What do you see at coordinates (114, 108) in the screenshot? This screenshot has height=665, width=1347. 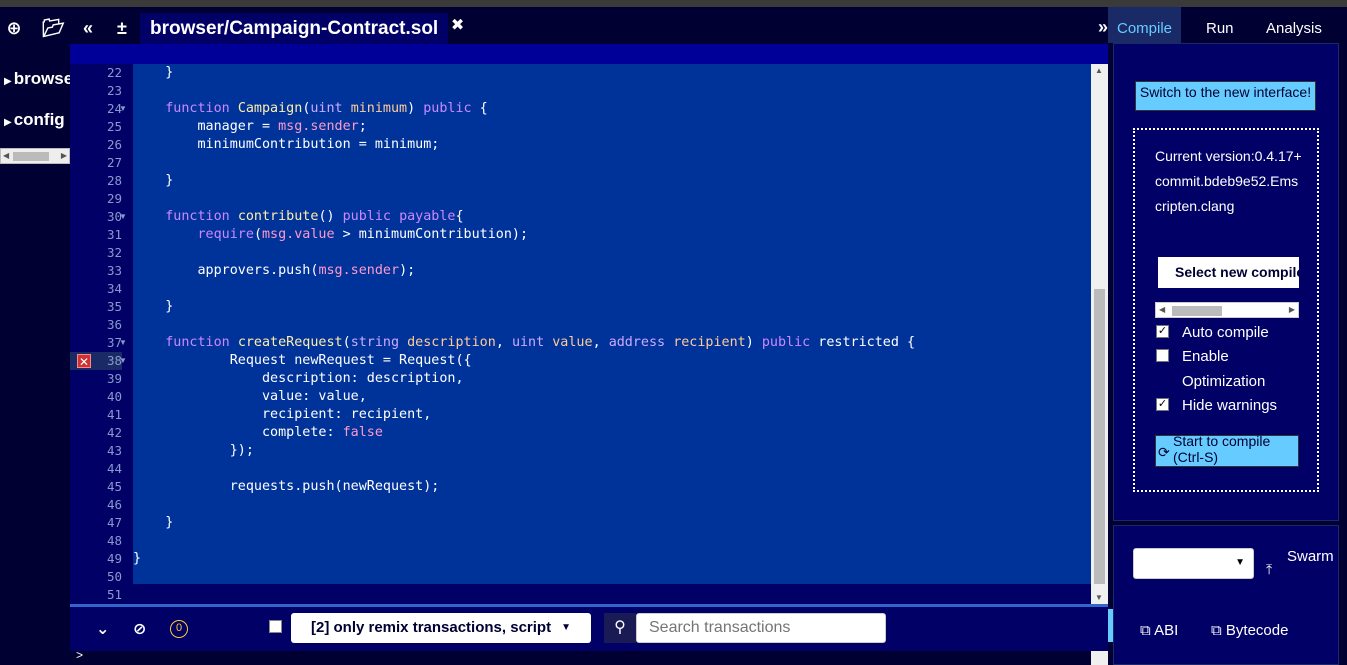 I see `line-number: 24` at bounding box center [114, 108].